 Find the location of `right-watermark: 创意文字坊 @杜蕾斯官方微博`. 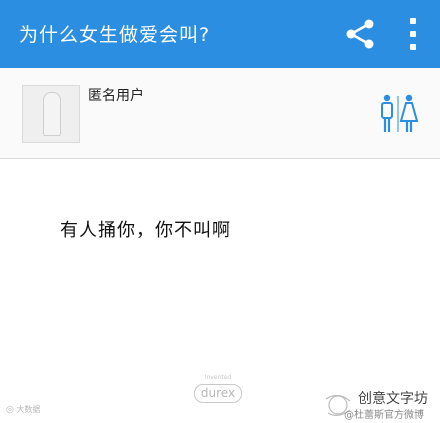

right-watermark: 创意文字坊 @杜蕾斯官方微博 is located at coordinates (378, 405).